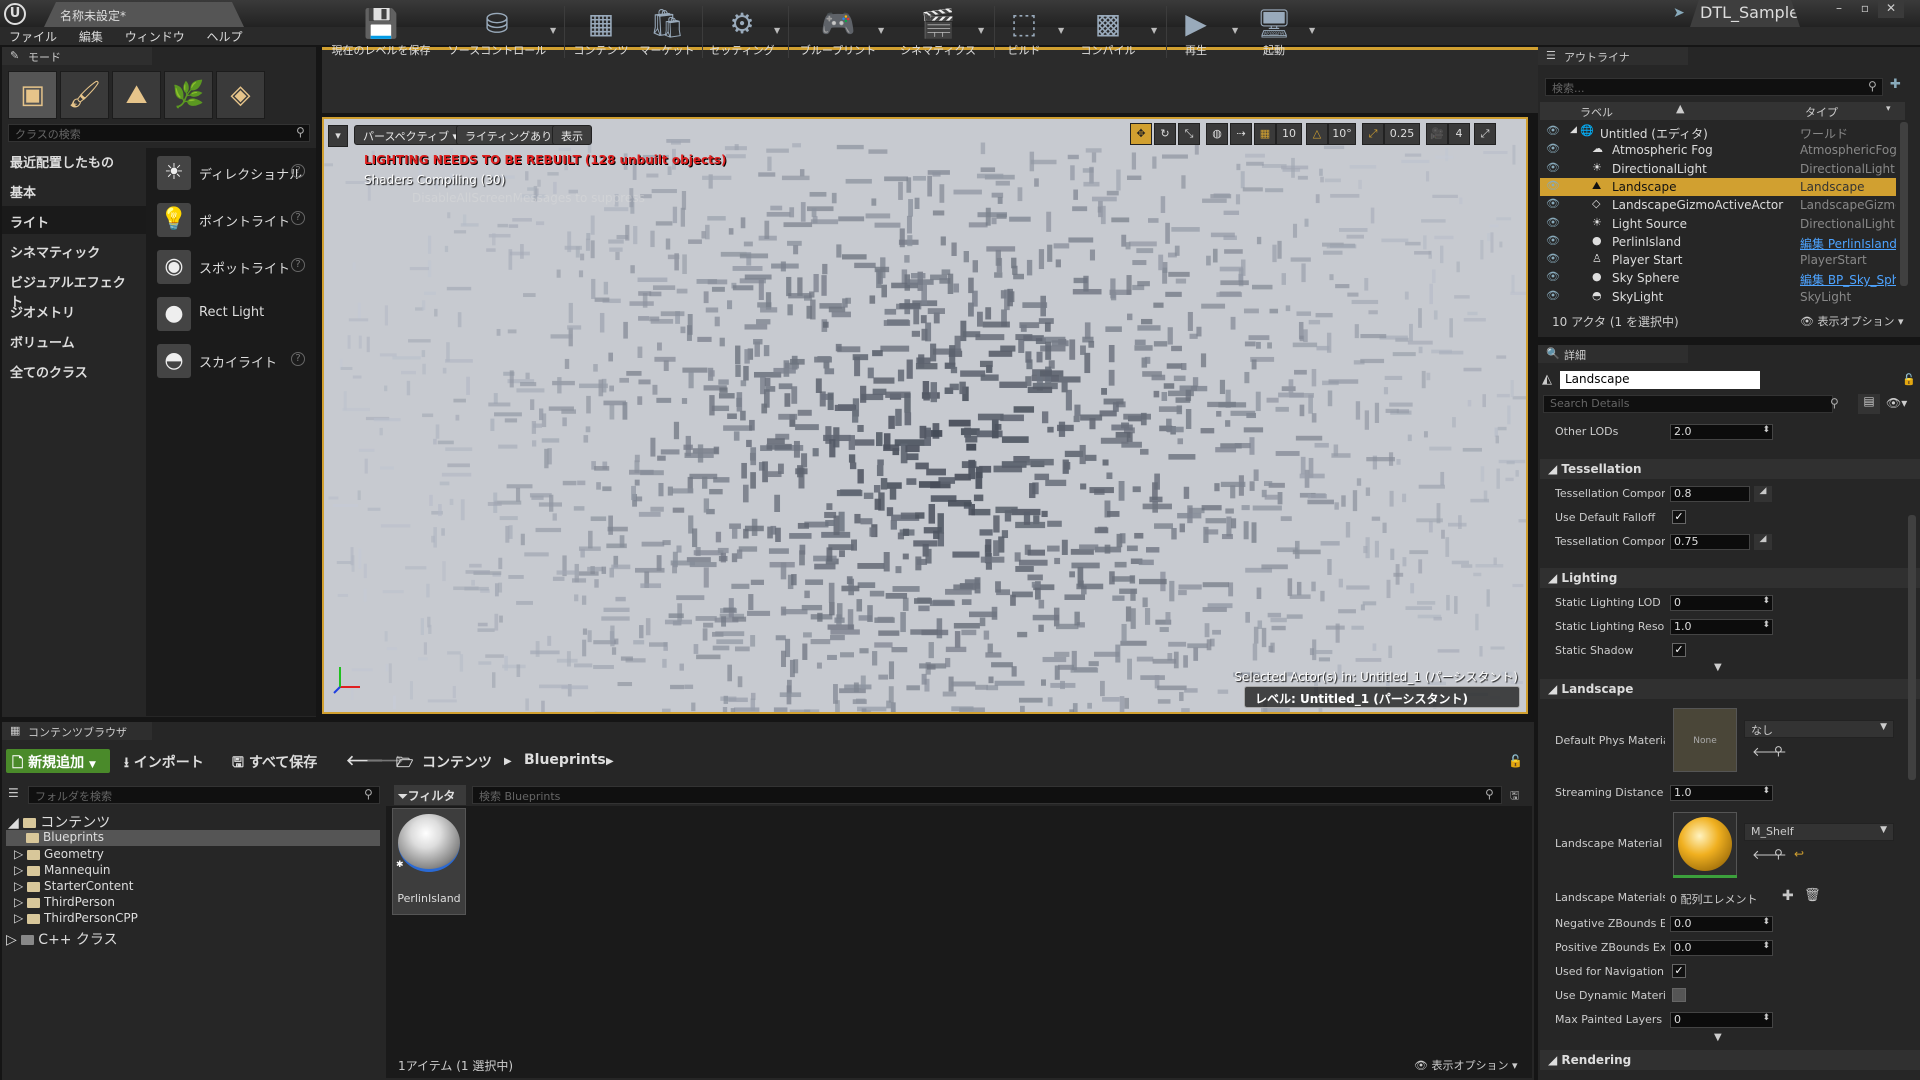  What do you see at coordinates (193, 838) in the screenshot?
I see `tree-folder-blueprints: Blueprints` at bounding box center [193, 838].